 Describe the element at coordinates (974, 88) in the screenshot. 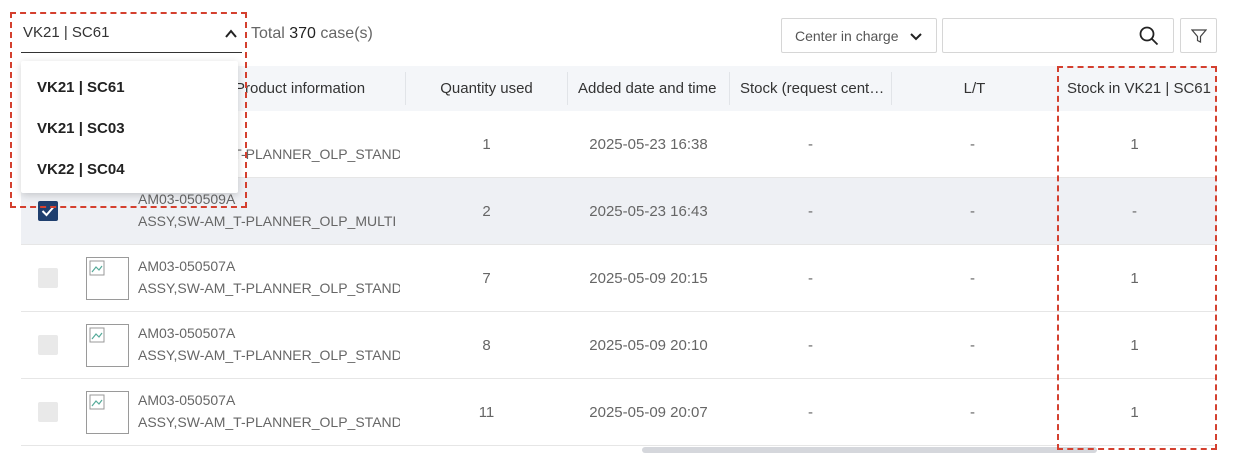

I see `header-lt: L/T` at that location.